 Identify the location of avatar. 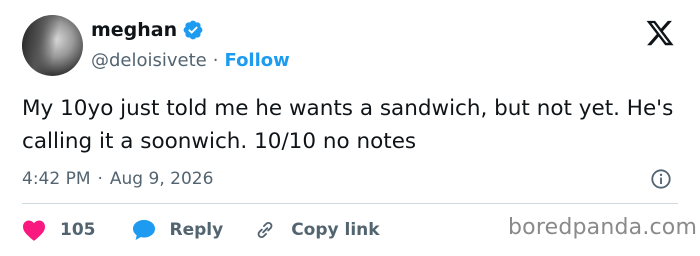
(52, 45).